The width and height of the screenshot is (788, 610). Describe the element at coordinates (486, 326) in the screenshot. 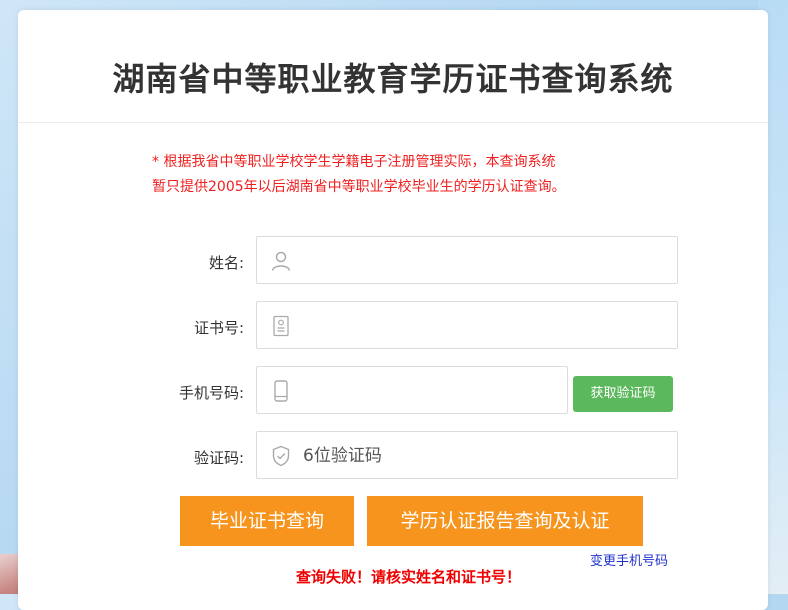

I see `cert-input` at that location.